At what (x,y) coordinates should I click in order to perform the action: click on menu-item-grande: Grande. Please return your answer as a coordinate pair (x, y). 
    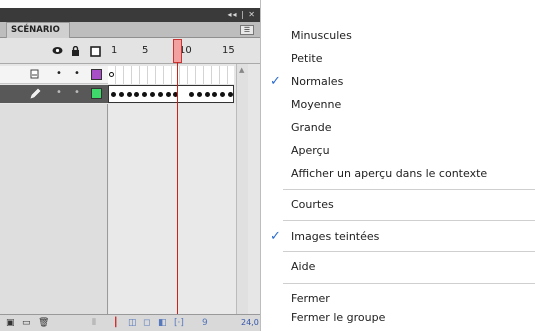
    Looking at the image, I should click on (398, 128).